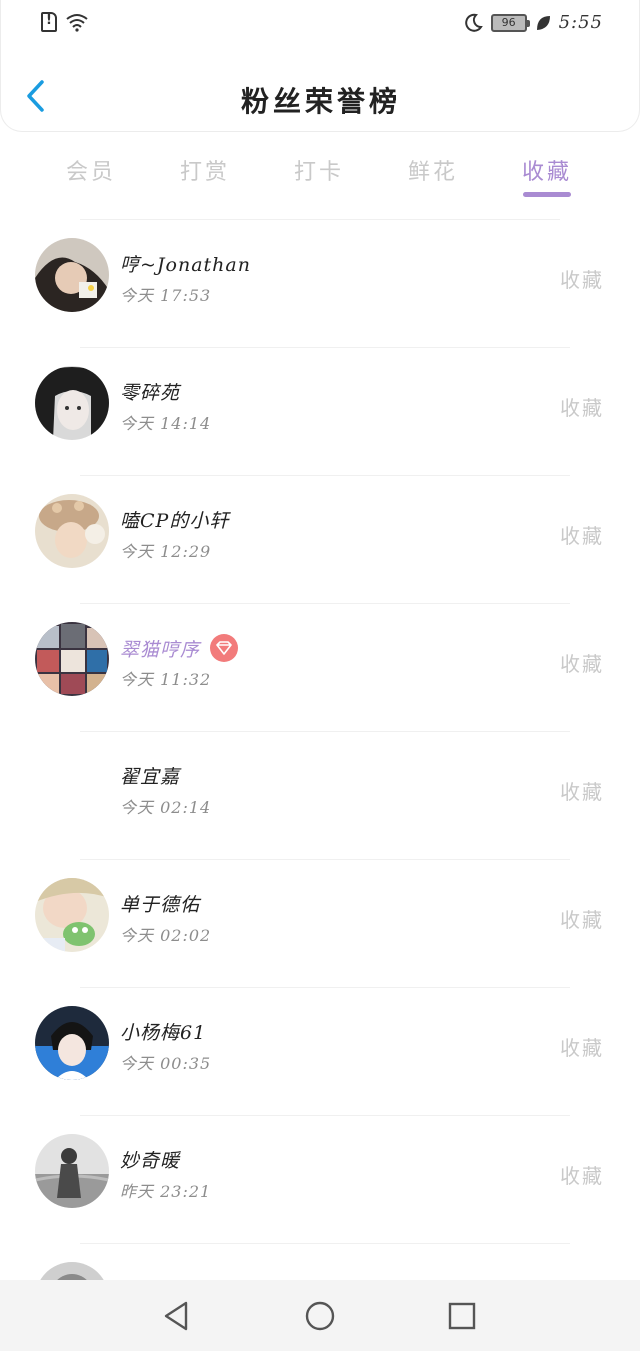 This screenshot has width=640, height=1351. I want to click on name-line: 翟宜嘉, so click(150, 775).